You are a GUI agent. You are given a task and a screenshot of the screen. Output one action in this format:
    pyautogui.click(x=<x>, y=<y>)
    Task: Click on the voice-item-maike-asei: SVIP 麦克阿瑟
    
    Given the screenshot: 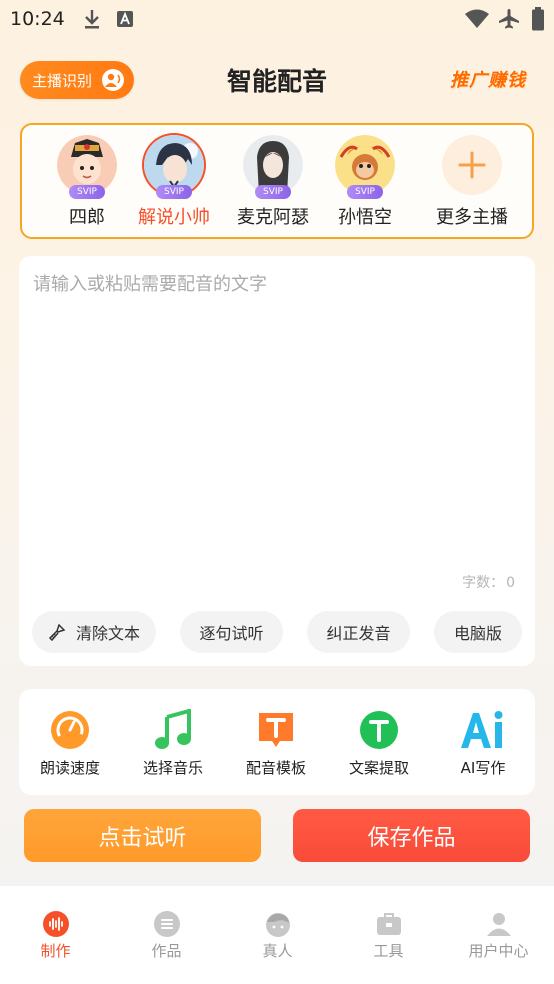 What is the action you would take?
    pyautogui.click(x=273, y=182)
    